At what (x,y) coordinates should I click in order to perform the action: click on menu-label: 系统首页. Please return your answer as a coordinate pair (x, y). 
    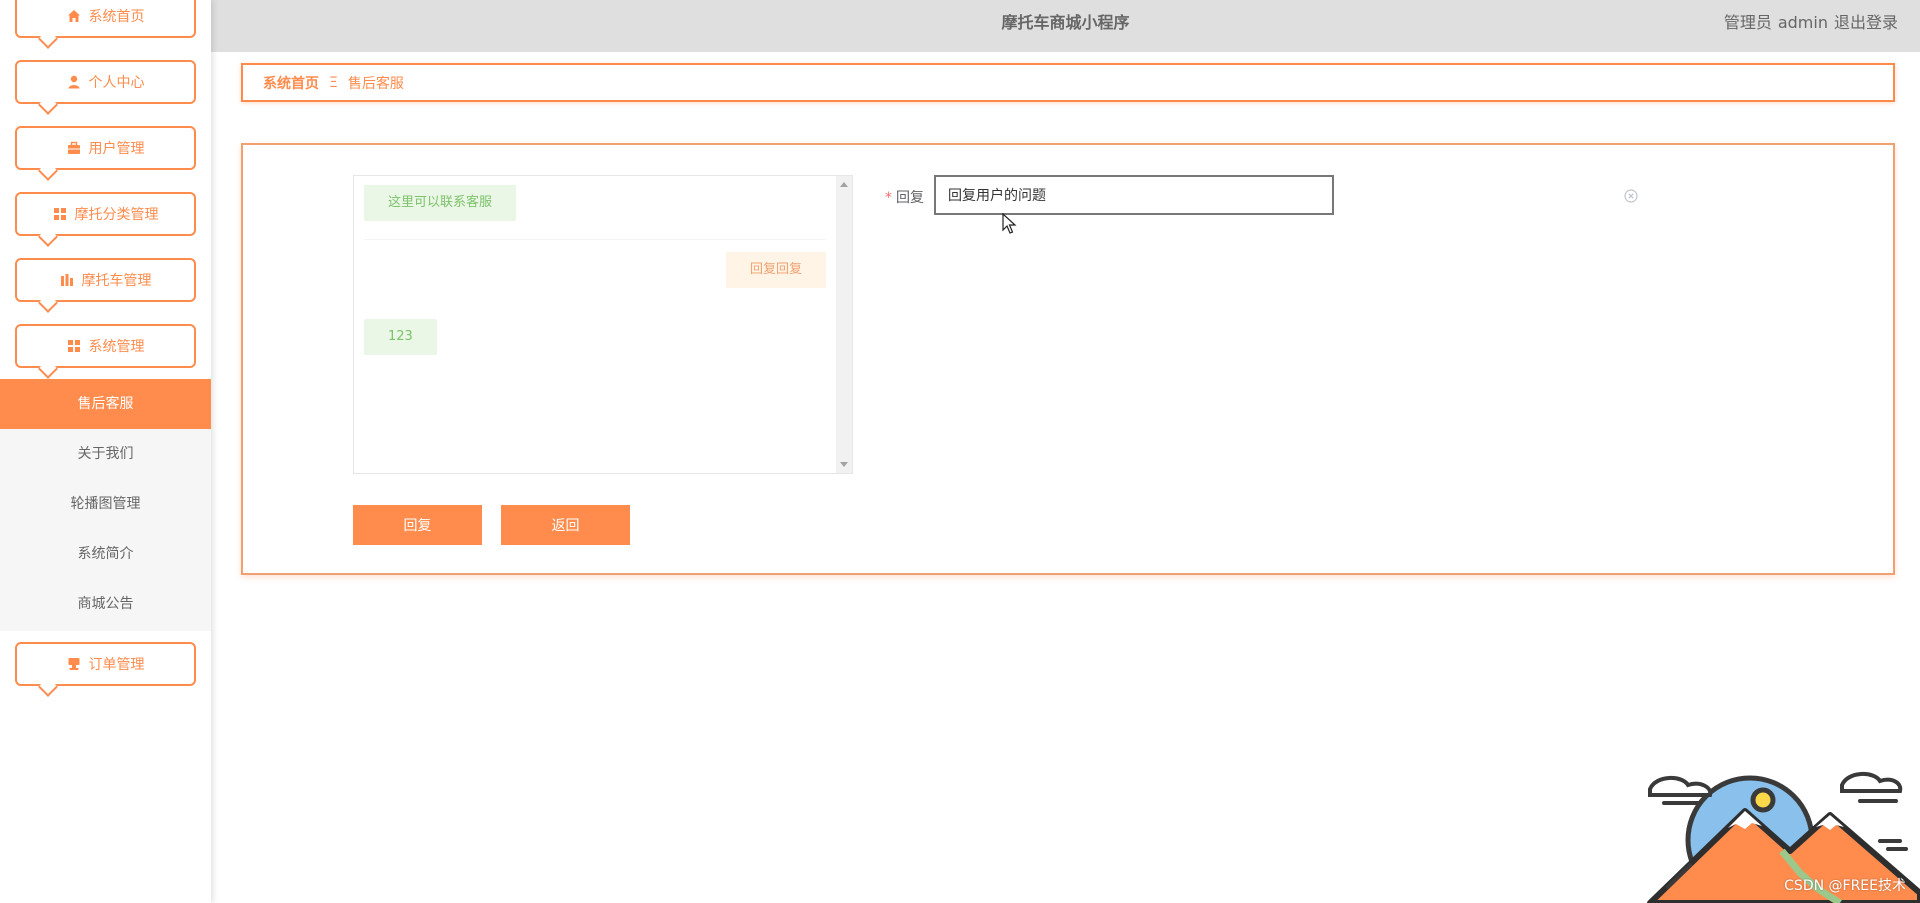
    Looking at the image, I should click on (116, 17).